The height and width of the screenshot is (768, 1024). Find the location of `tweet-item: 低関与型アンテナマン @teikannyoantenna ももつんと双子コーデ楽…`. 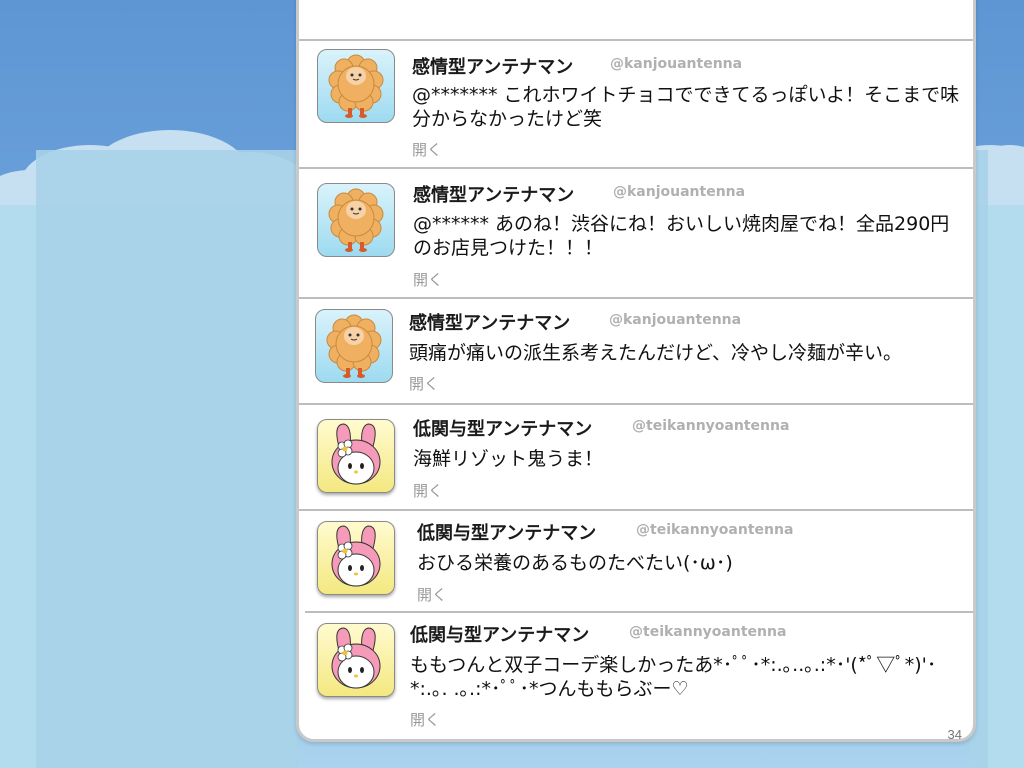

tweet-item: 低関与型アンテナマン @teikannyoantenna ももつんと双子コーデ楽… is located at coordinates (636, 676).